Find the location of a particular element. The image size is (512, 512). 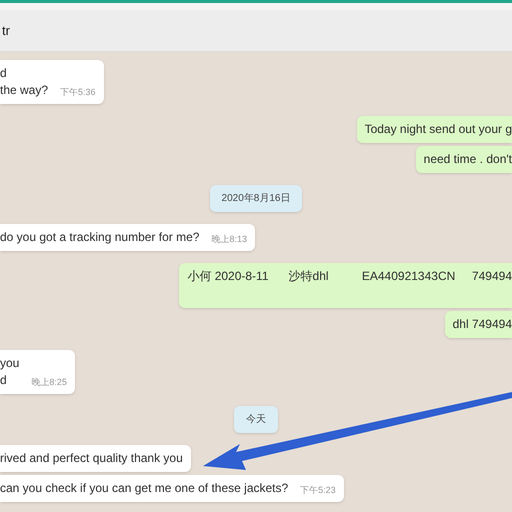

message-text: the way? is located at coordinates (24, 90).